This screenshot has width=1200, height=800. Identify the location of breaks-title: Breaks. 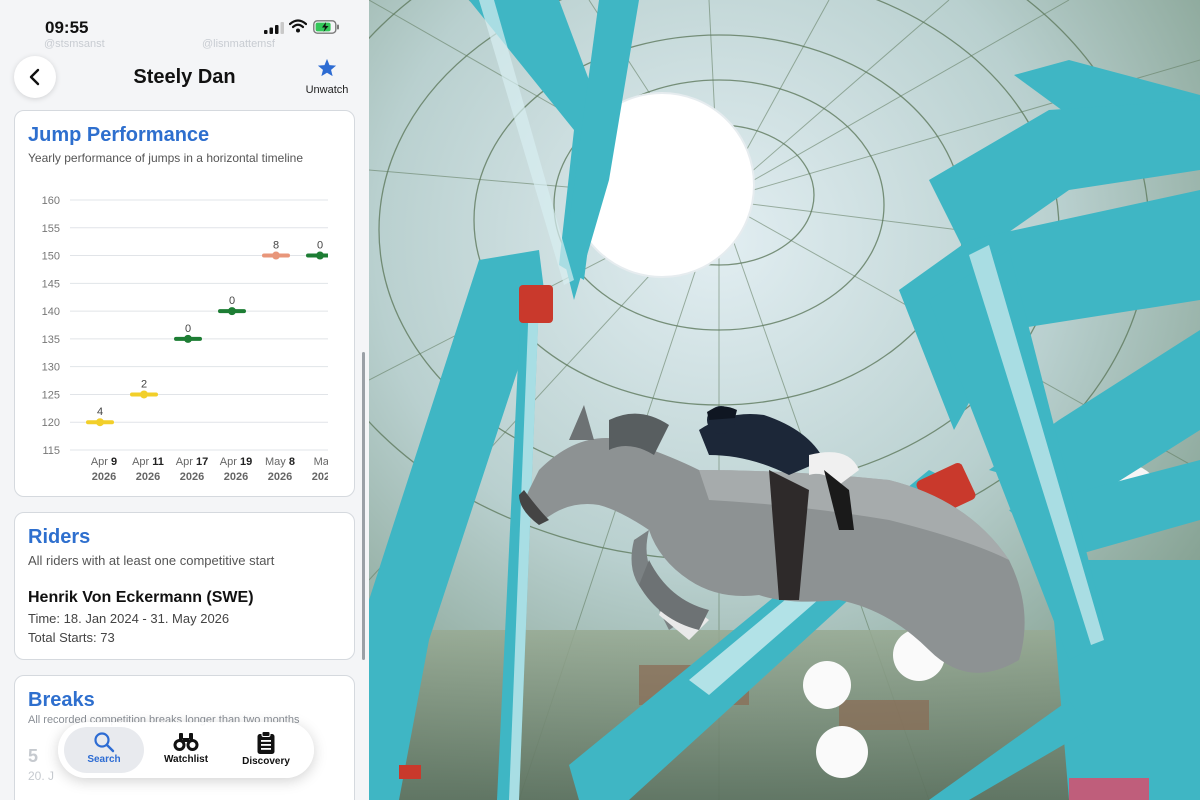
(61, 700).